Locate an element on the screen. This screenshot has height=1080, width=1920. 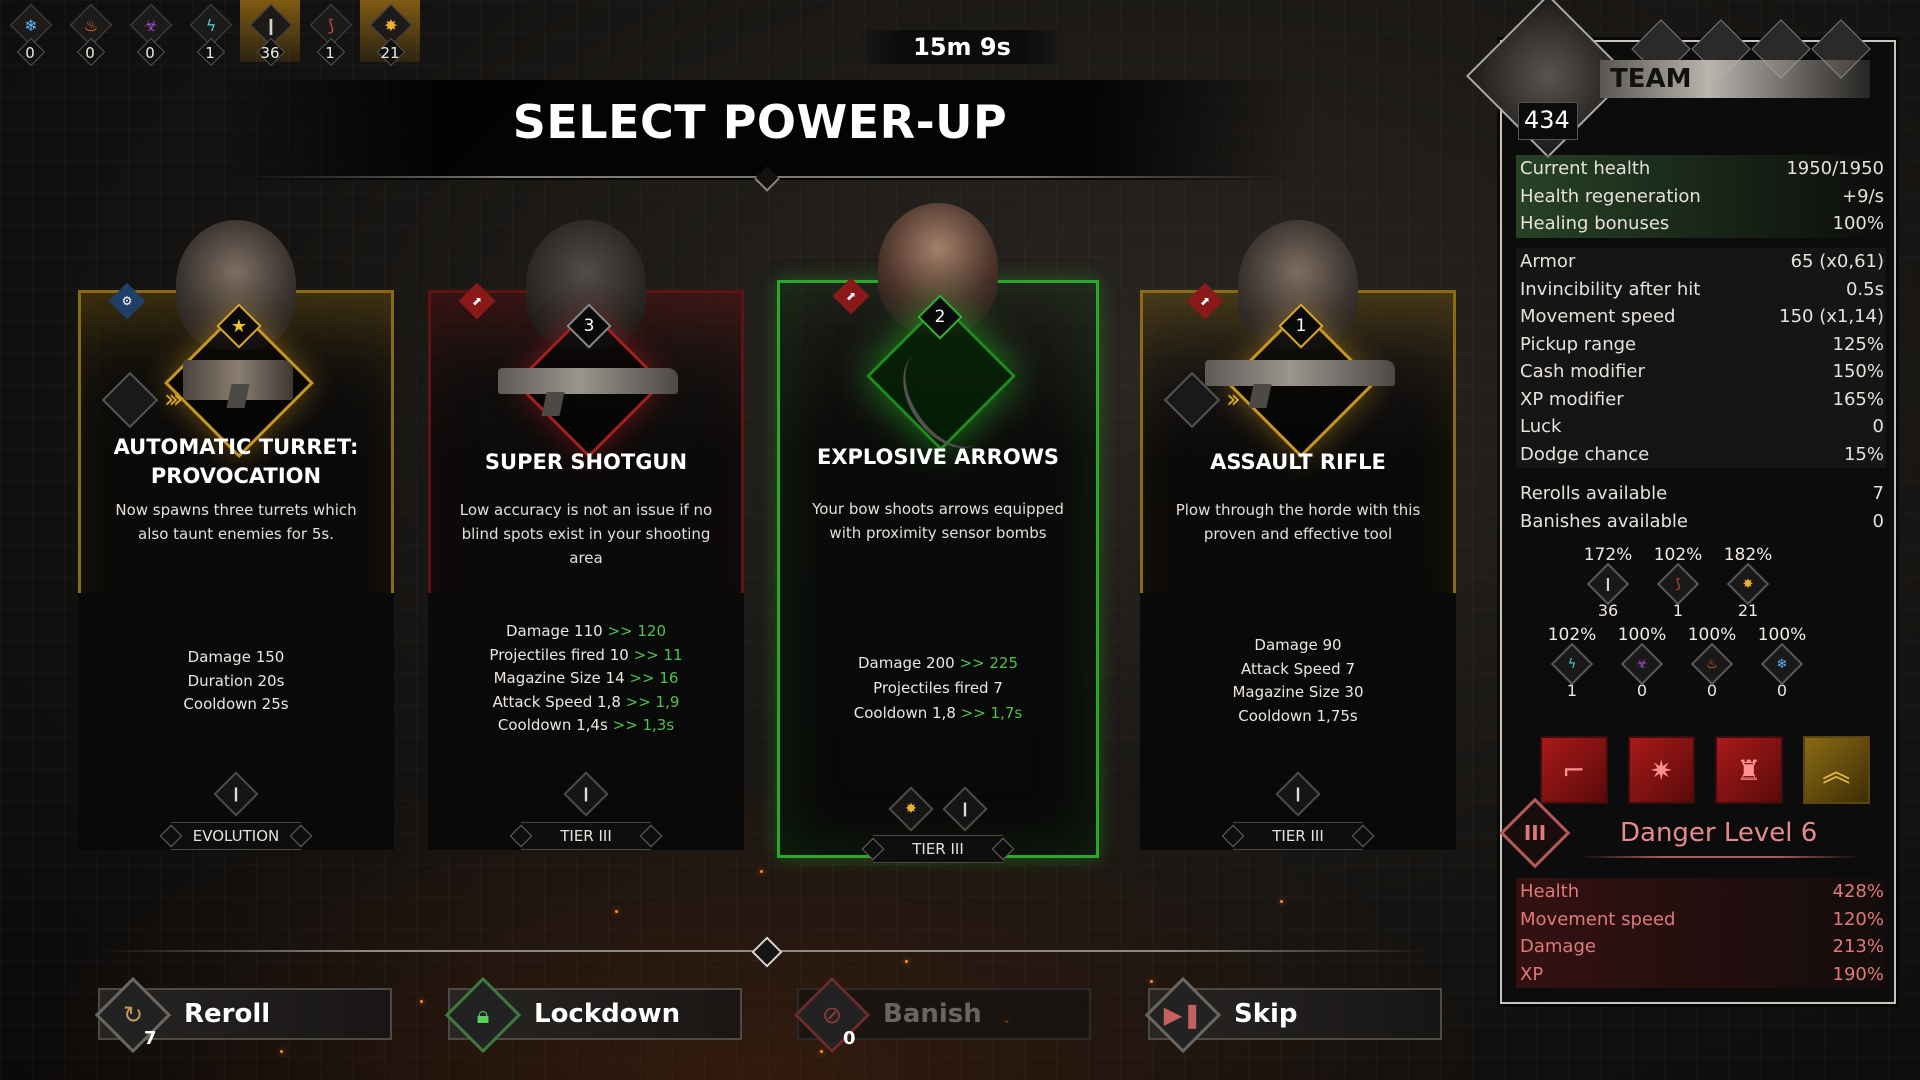
game-timer: 15m 9s is located at coordinates (962, 47).